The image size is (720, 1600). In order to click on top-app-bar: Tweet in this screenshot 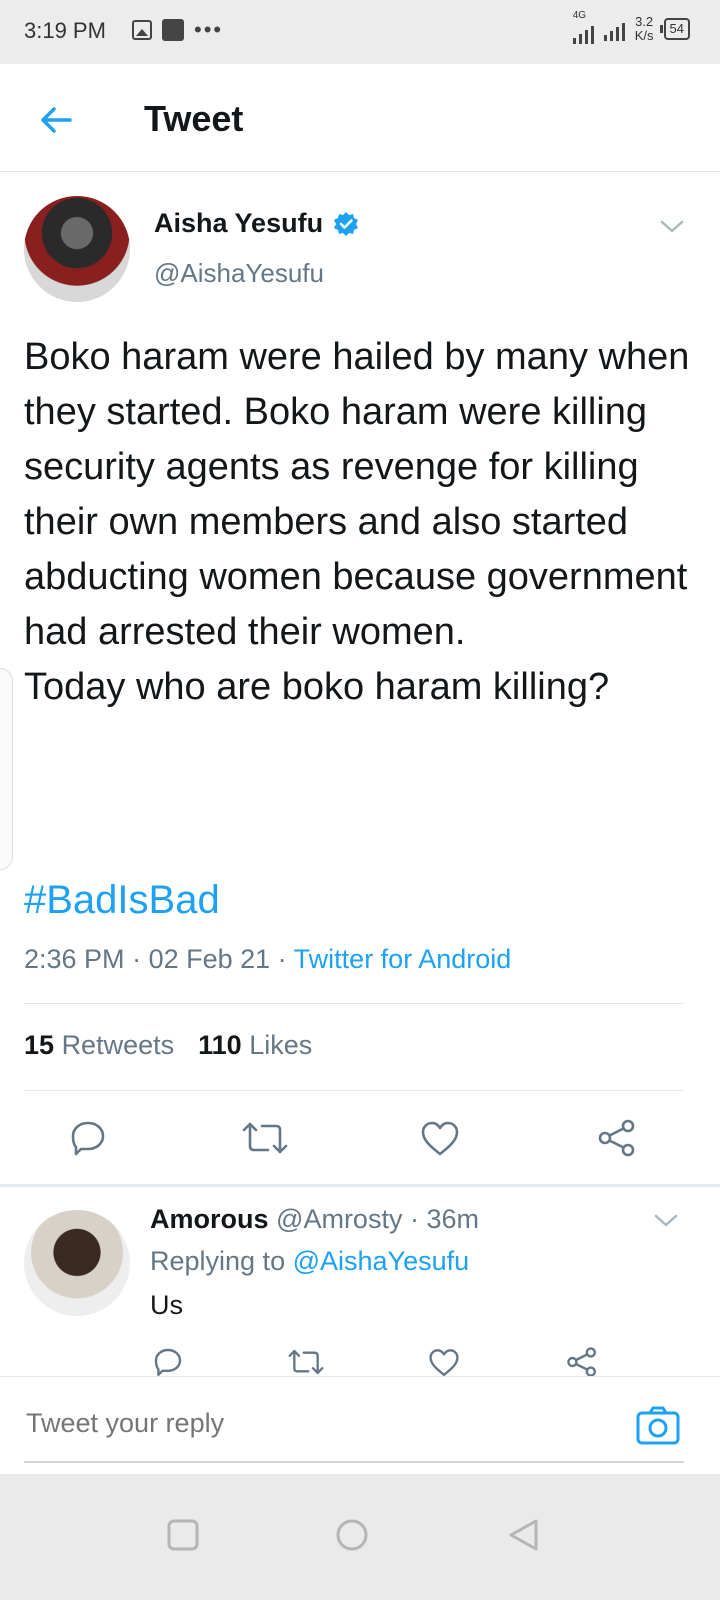, I will do `click(360, 118)`.